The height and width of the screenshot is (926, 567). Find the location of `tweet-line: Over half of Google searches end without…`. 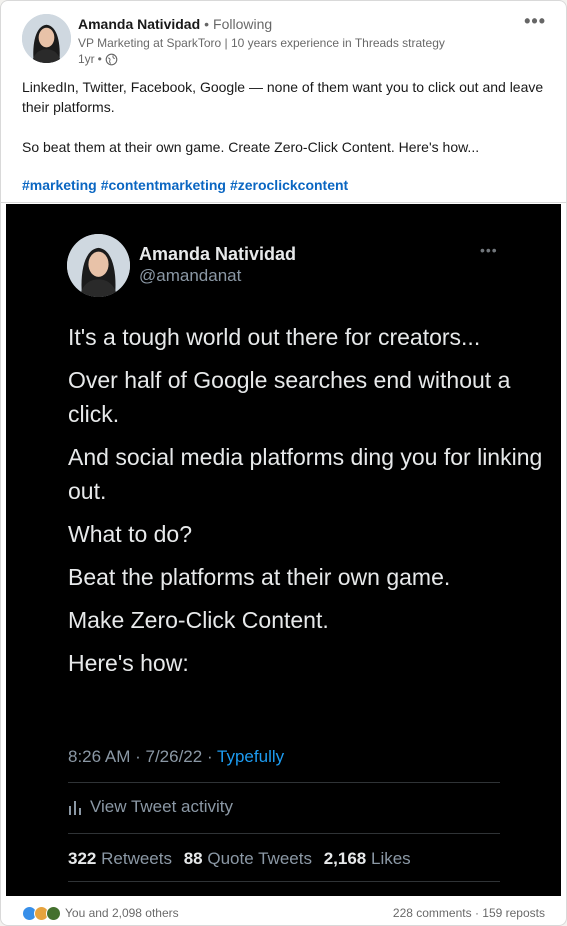

tweet-line: Over half of Google searches end without… is located at coordinates (289, 397).